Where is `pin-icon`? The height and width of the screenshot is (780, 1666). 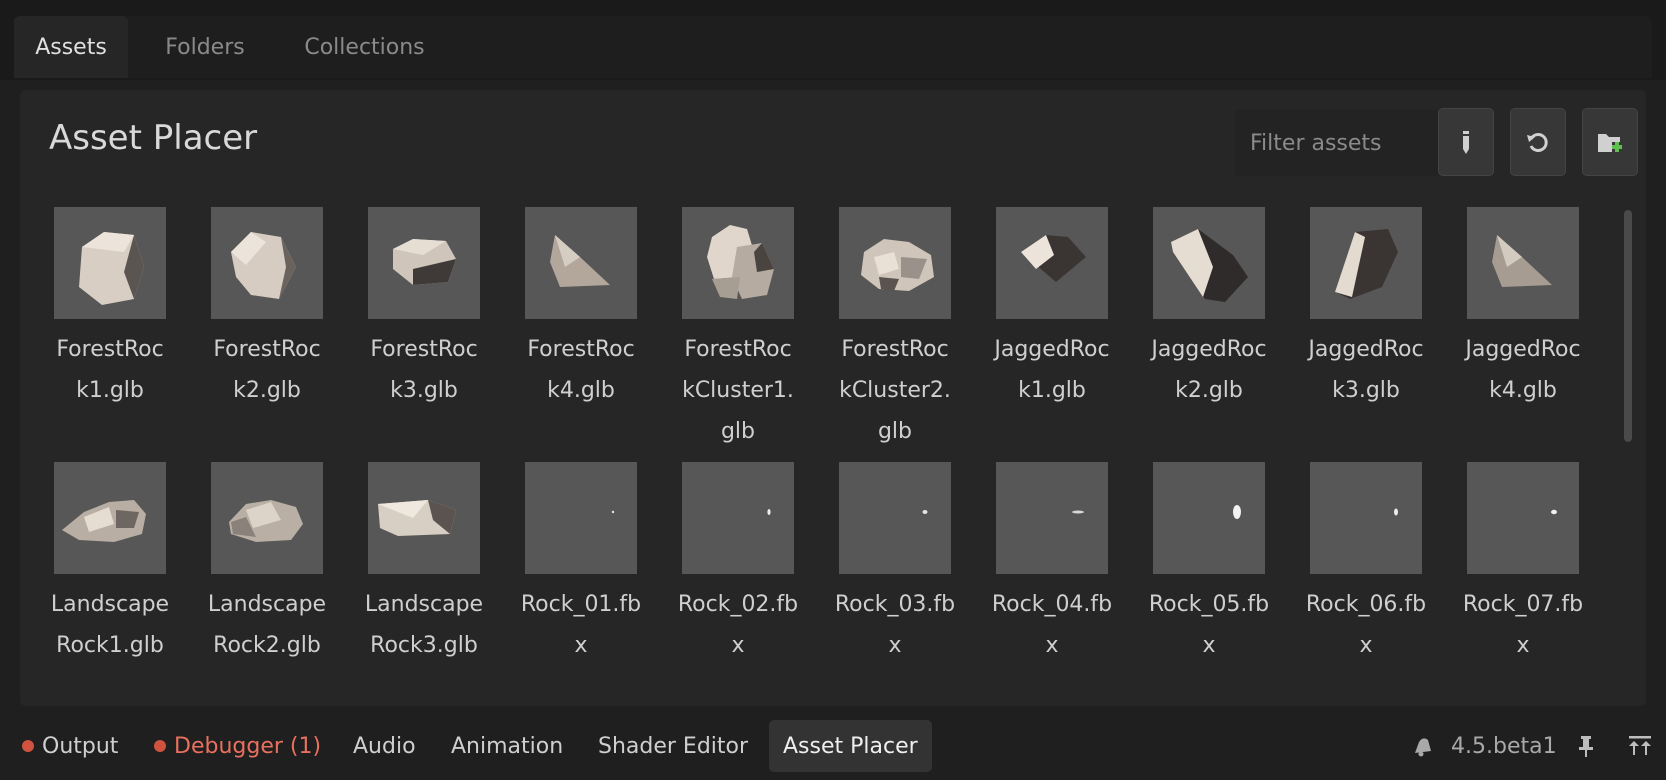
pin-icon is located at coordinates (1586, 746).